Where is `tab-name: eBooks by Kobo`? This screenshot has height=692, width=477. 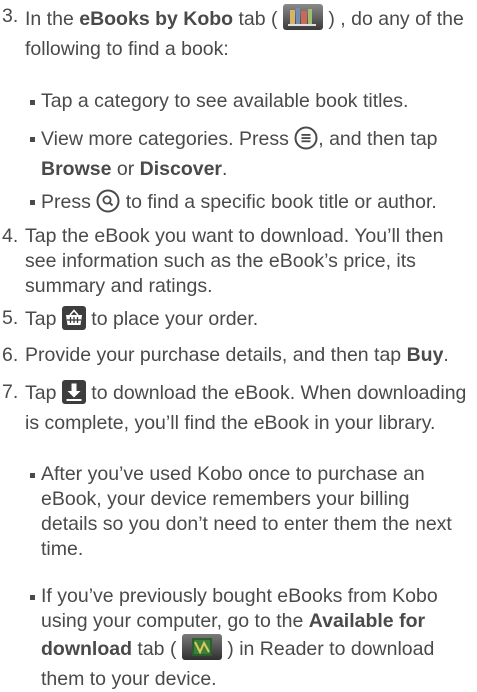
tab-name: eBooks by Kobo is located at coordinates (156, 19).